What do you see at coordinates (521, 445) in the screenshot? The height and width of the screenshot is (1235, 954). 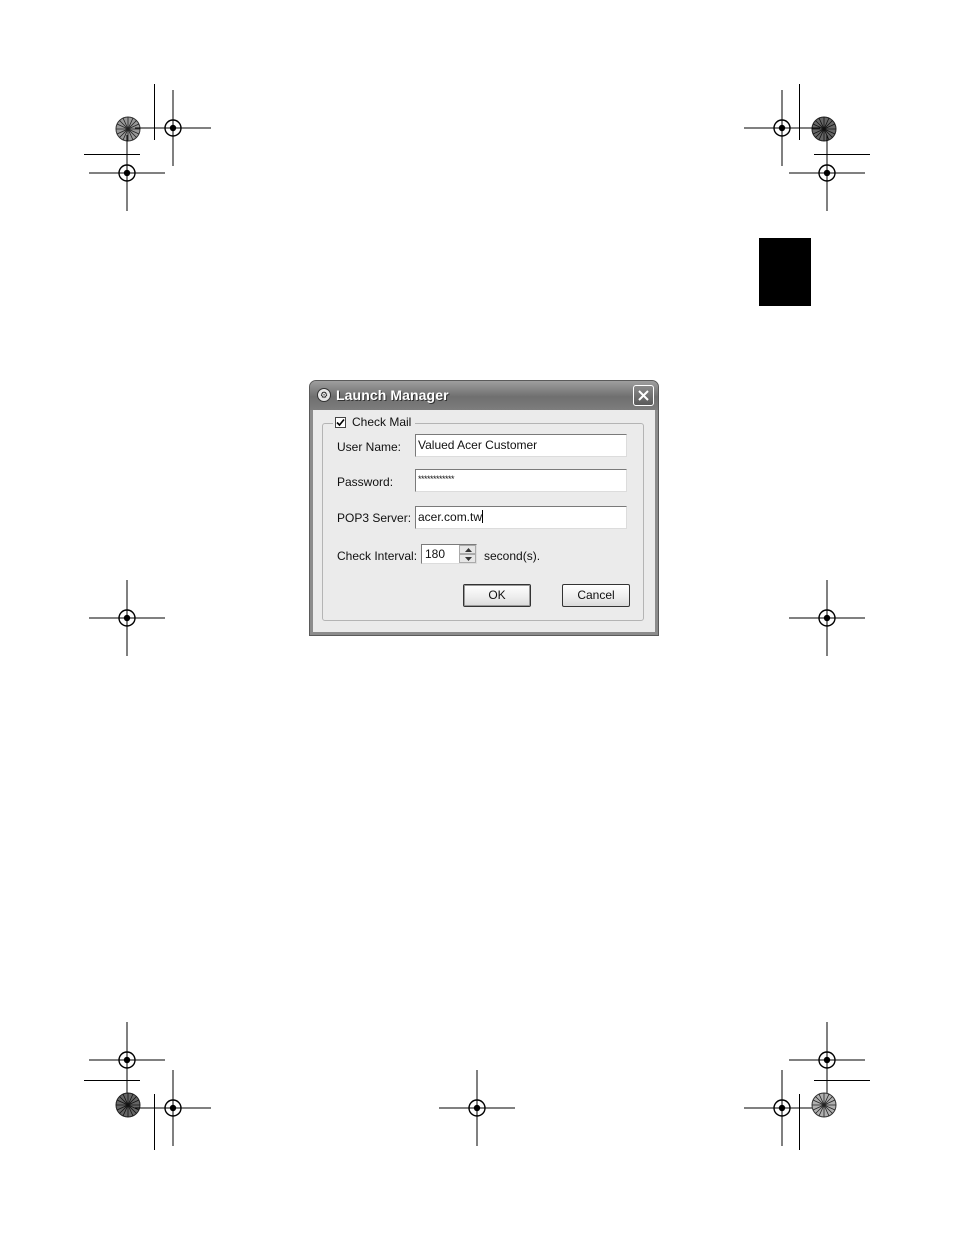 I see `user-name-input: Valued Acer Customer` at bounding box center [521, 445].